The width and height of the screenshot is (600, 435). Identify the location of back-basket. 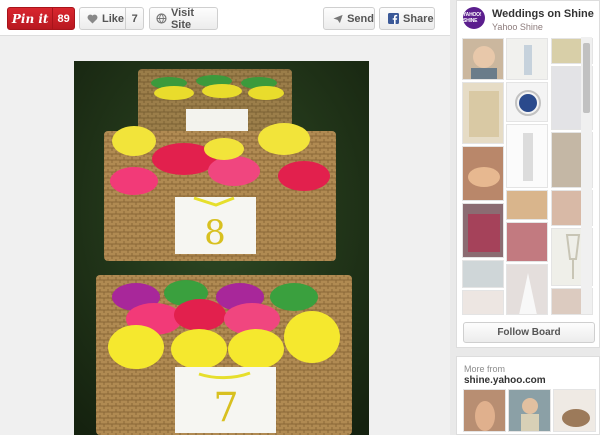
(215, 102).